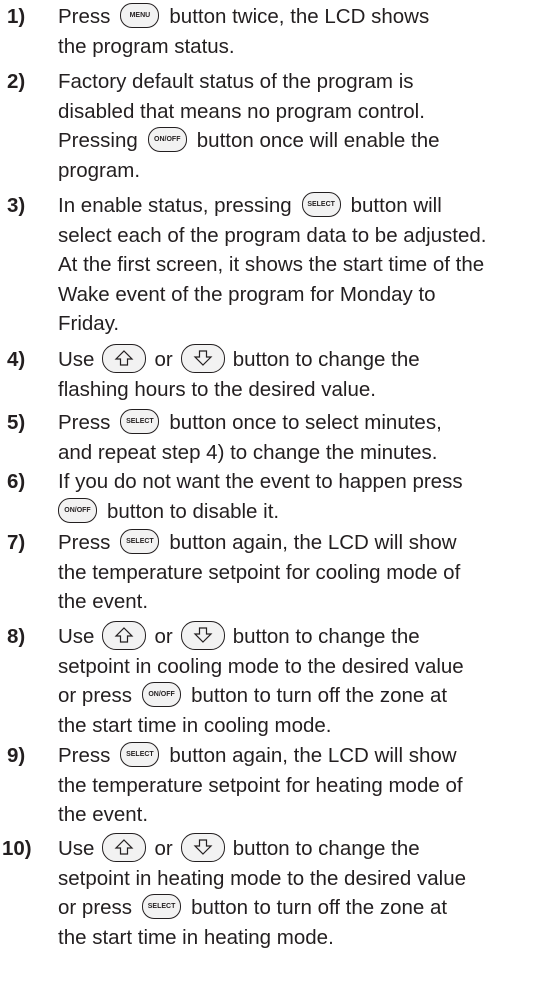 The height and width of the screenshot is (982, 536). What do you see at coordinates (16, 422) in the screenshot?
I see `step-number: 5)` at bounding box center [16, 422].